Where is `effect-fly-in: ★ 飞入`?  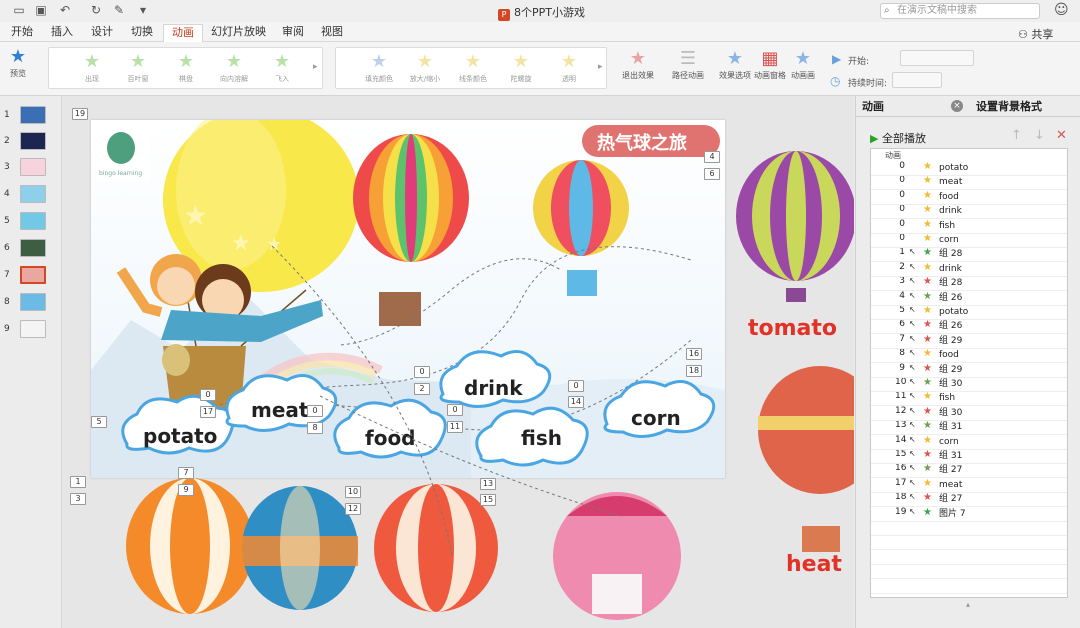
effect-fly-in: ★ 飞入 is located at coordinates (282, 67).